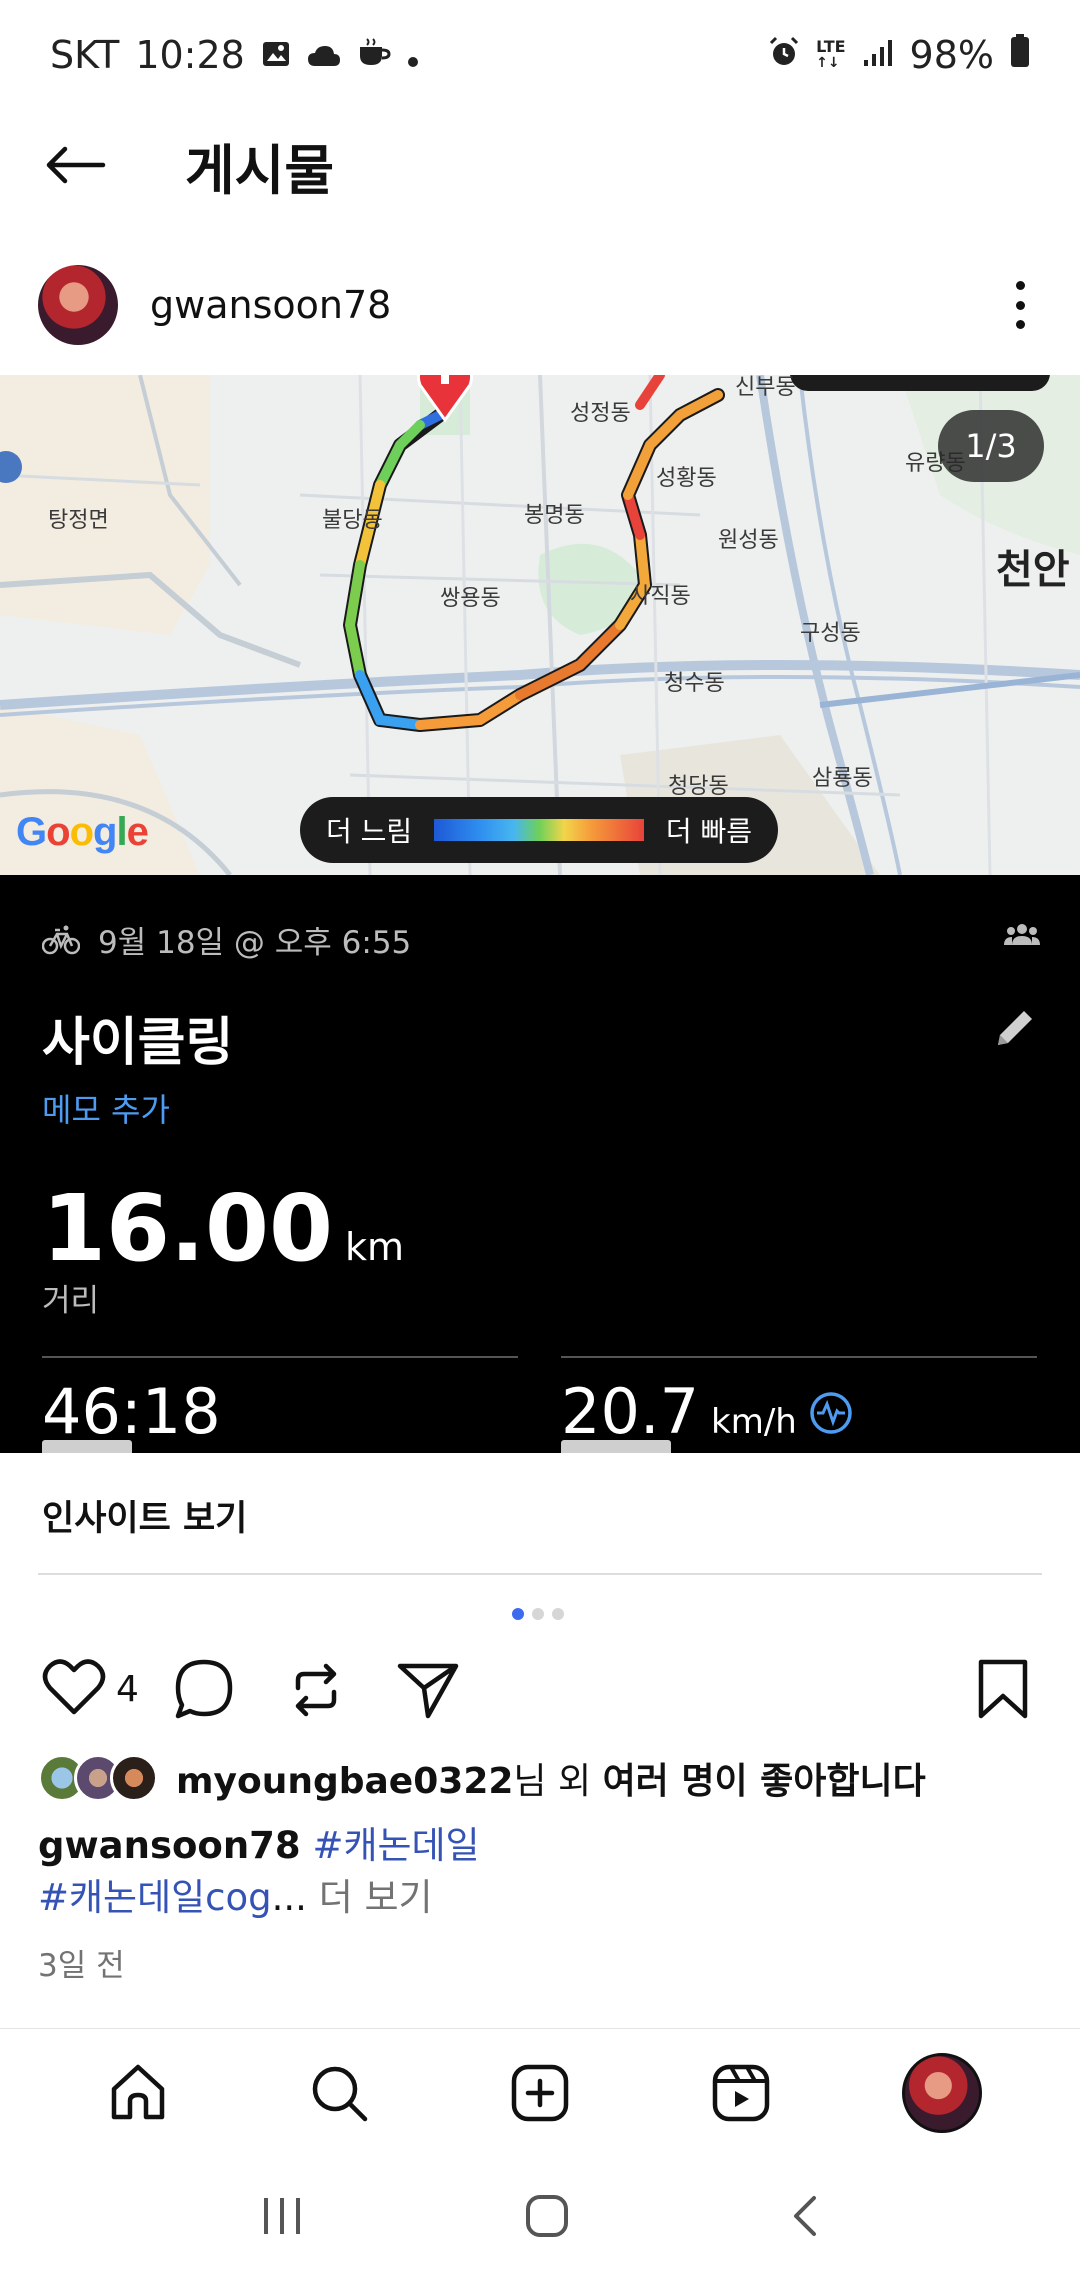  Describe the element at coordinates (831, 1415) in the screenshot. I see `heart-rate-icon` at that location.